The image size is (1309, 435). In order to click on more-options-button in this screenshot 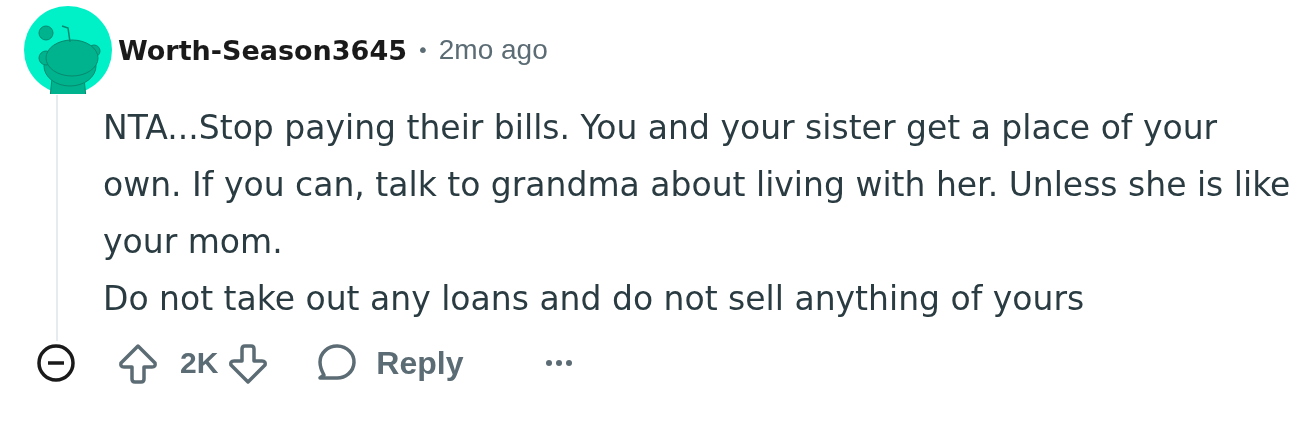, I will do `click(558, 363)`.